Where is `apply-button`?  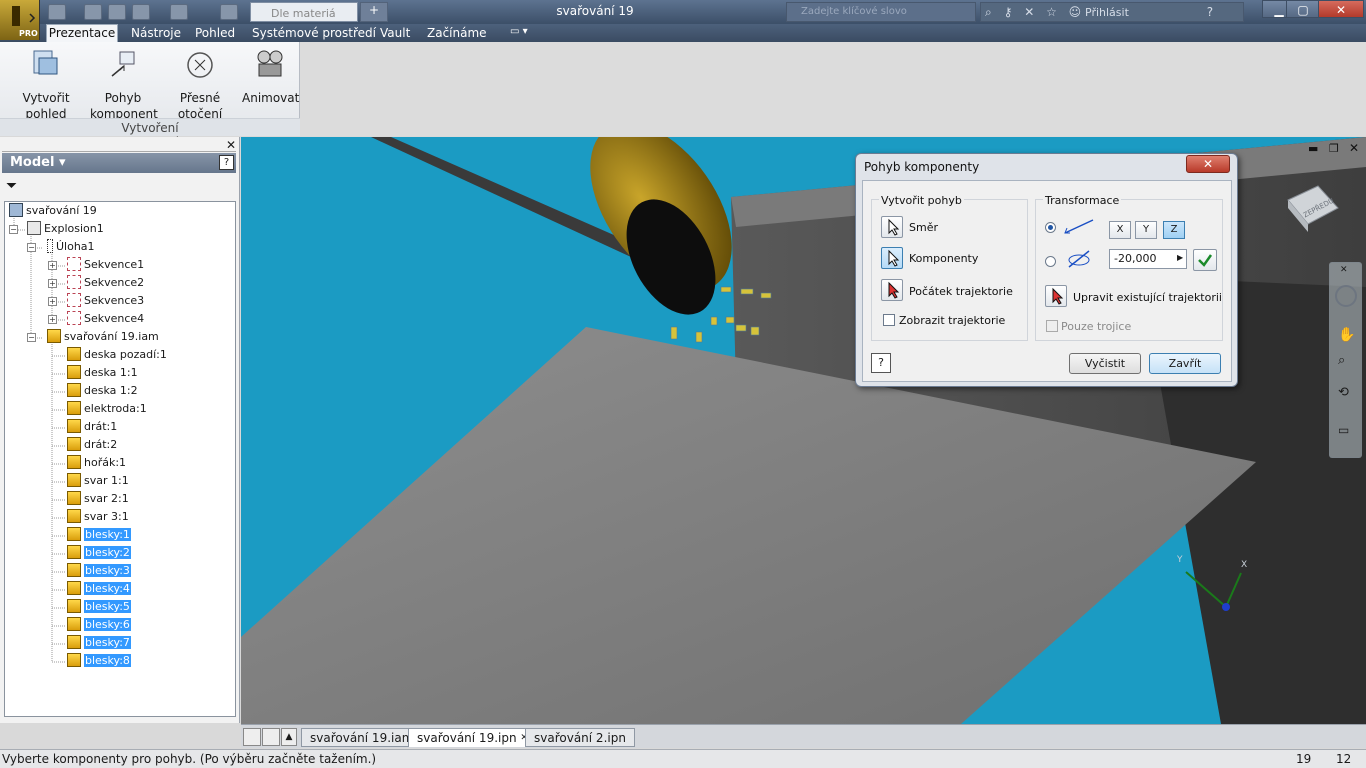
apply-button is located at coordinates (1205, 260).